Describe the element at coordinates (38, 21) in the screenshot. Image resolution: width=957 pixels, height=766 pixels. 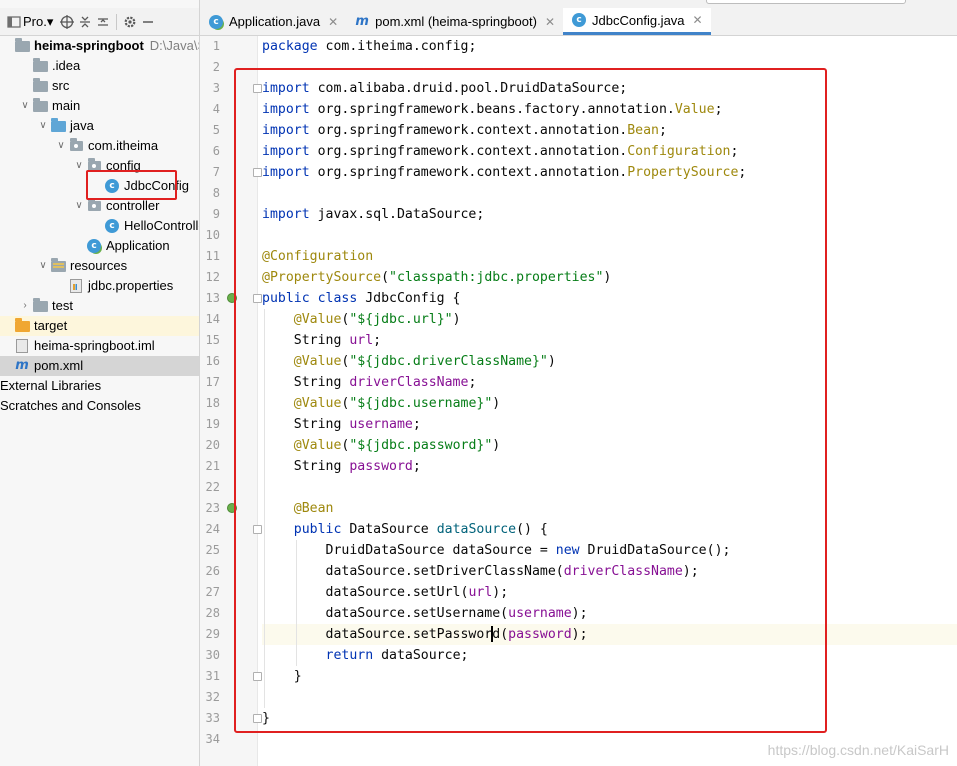
I see `project-view-label: Pro.▾` at that location.